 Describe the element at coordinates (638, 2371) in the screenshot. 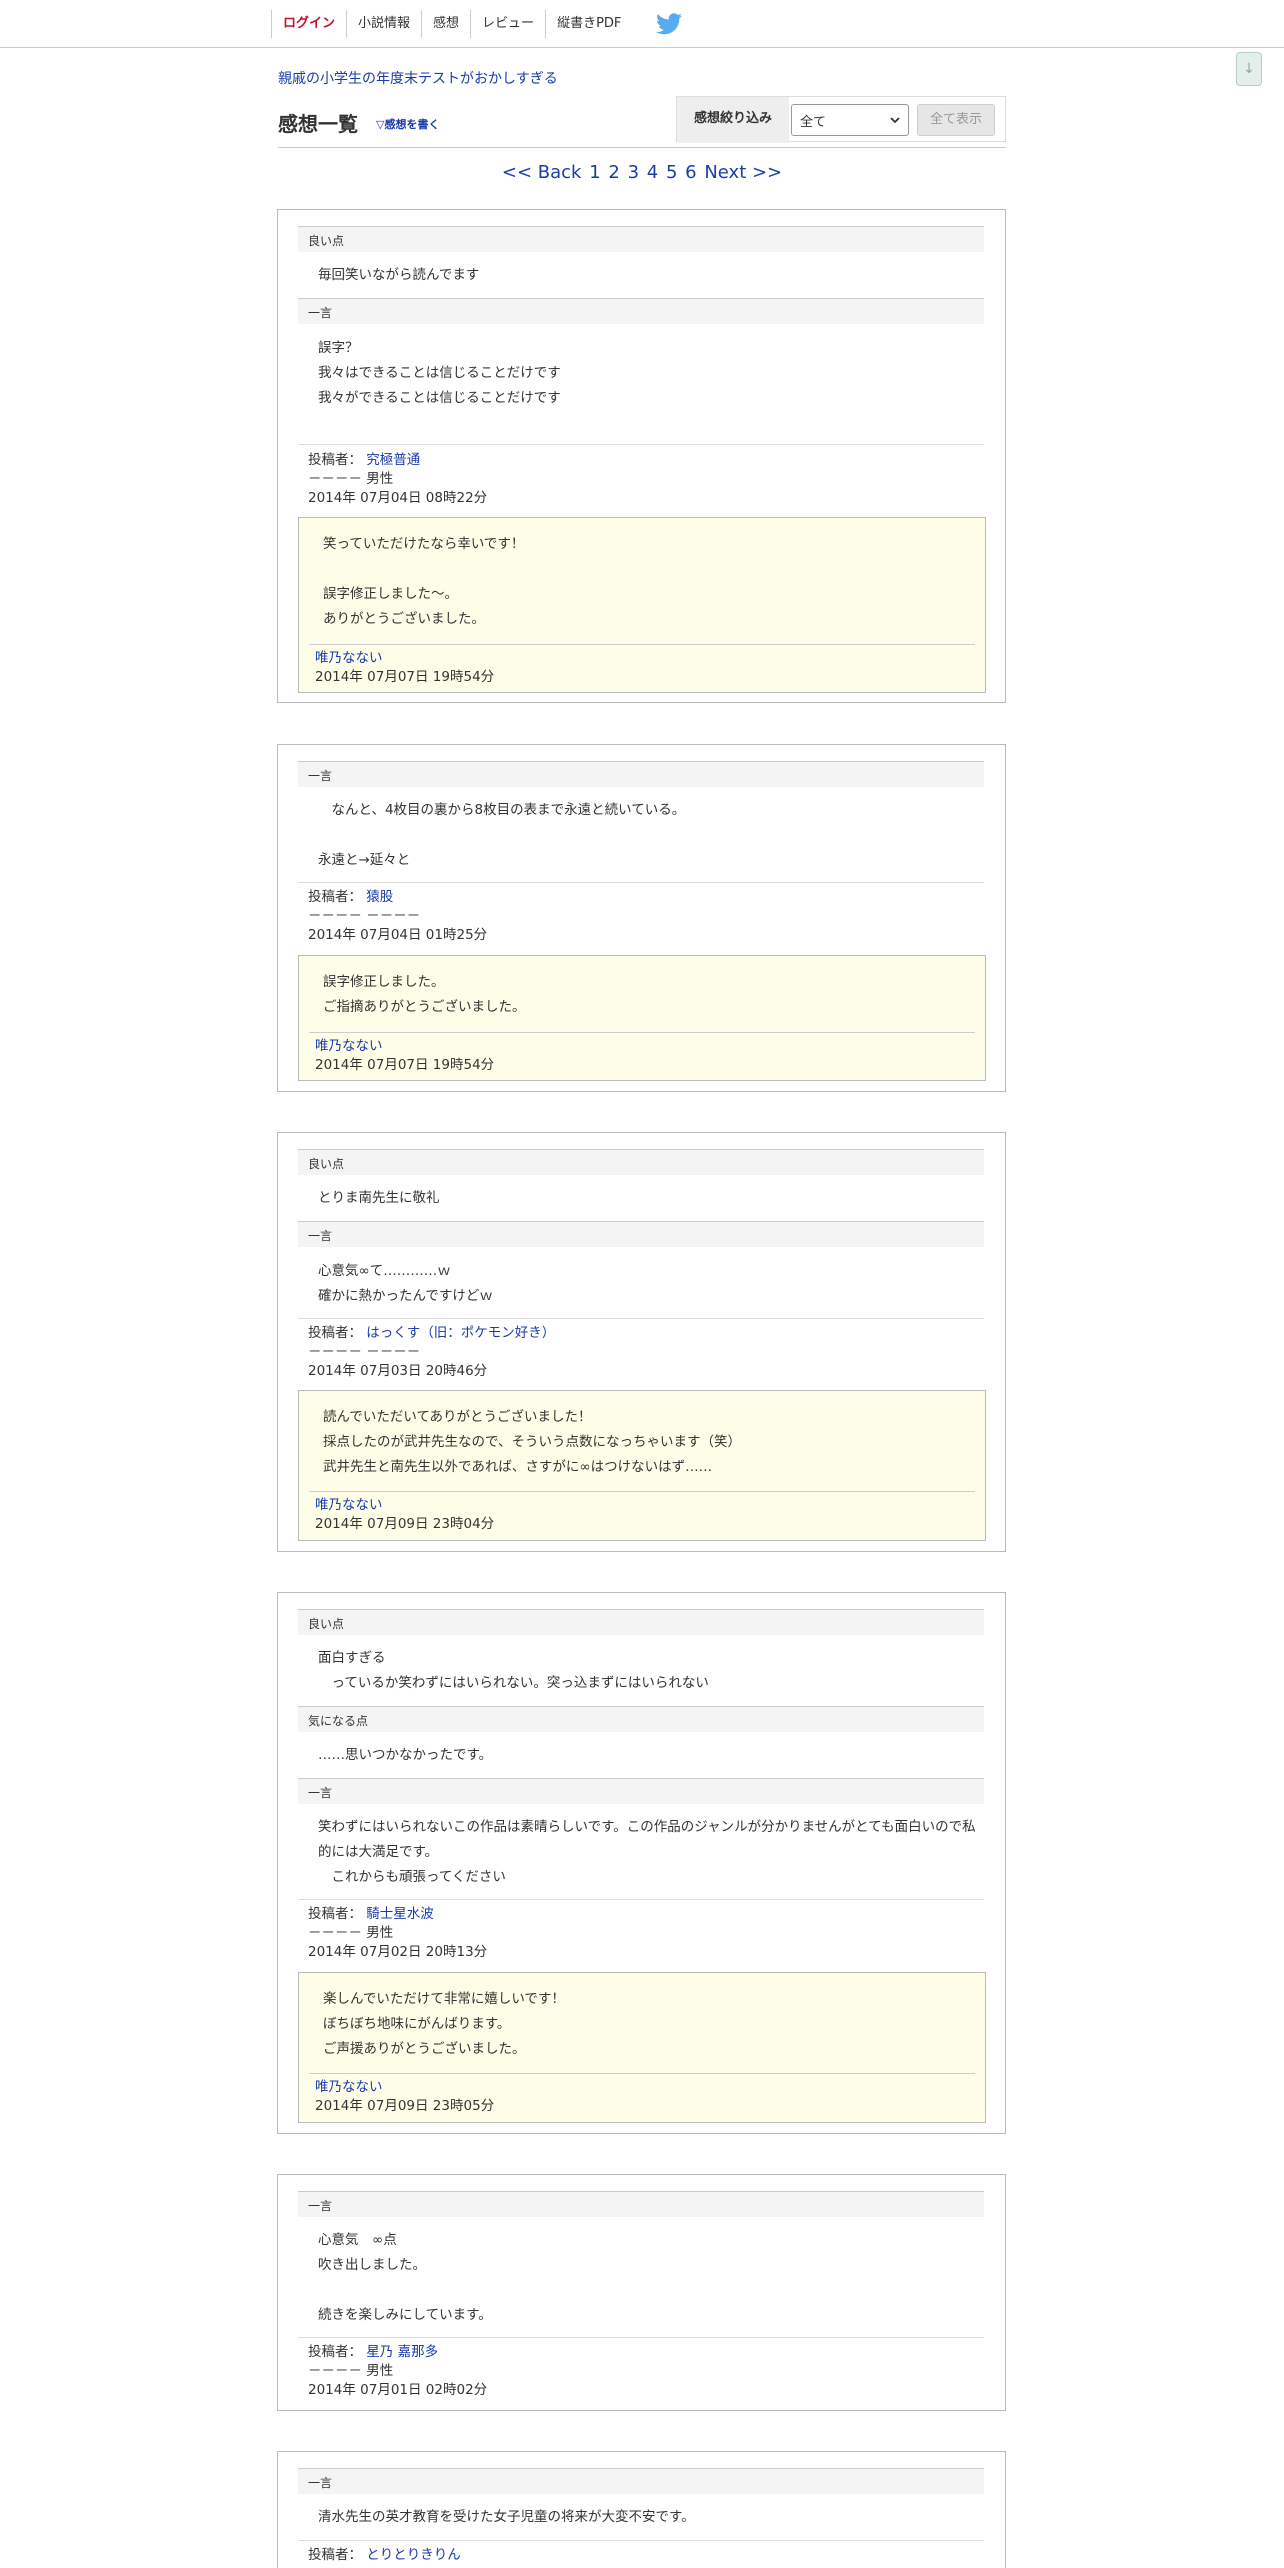

I see `author-info: 投稿者： 星乃 嘉那多 －－－－ 男性 2014年 07月01日 02時02分` at that location.